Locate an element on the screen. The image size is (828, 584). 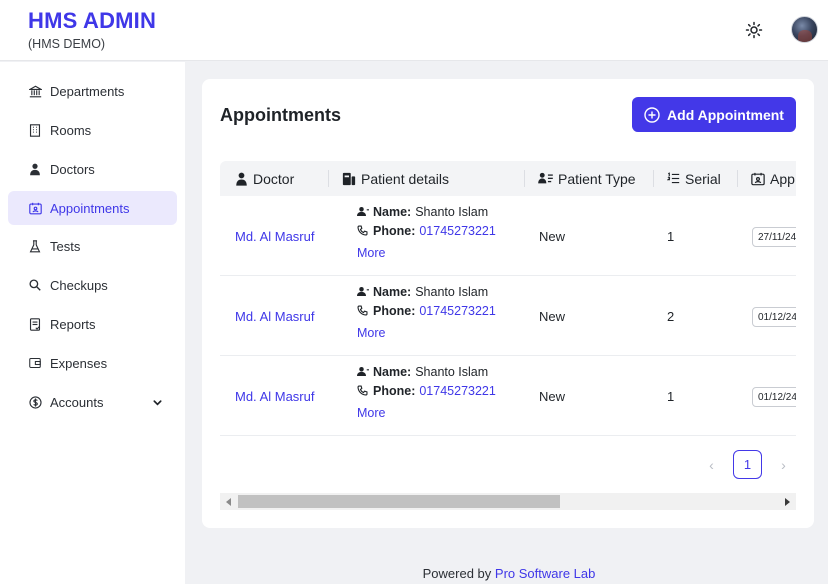
numbered-list-icon is located at coordinates (673, 178).